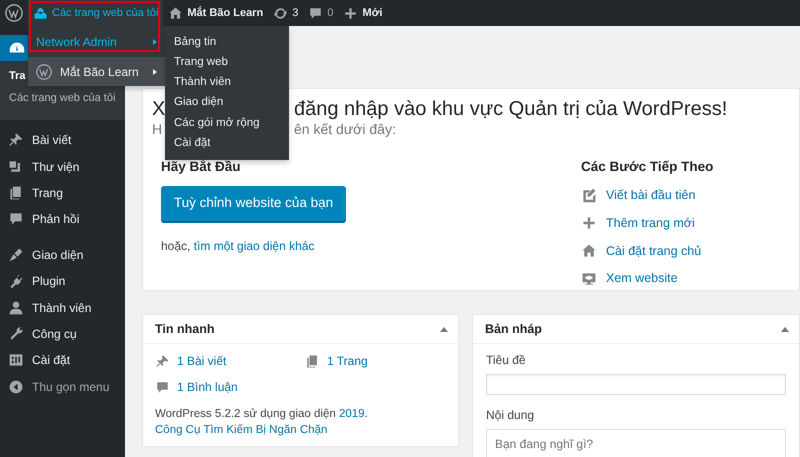 The width and height of the screenshot is (800, 457). What do you see at coordinates (16, 254) in the screenshot?
I see `brush-icon` at bounding box center [16, 254].